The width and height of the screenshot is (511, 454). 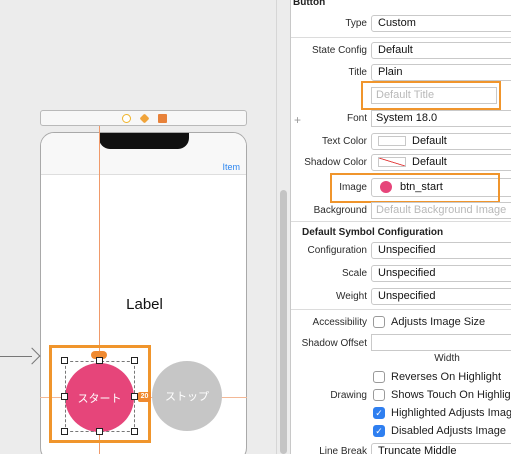 What do you see at coordinates (356, 118) in the screenshot?
I see `font-label: Font` at bounding box center [356, 118].